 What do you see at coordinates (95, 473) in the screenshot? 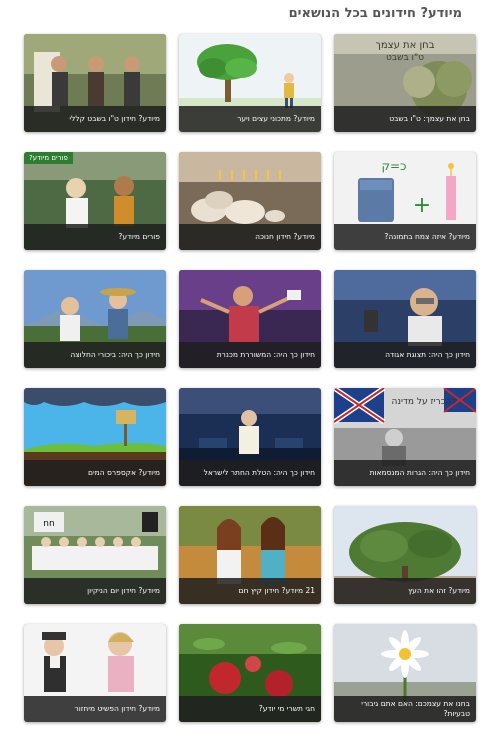
I see `card-caption: מיודע? אקספרס המים` at bounding box center [95, 473].